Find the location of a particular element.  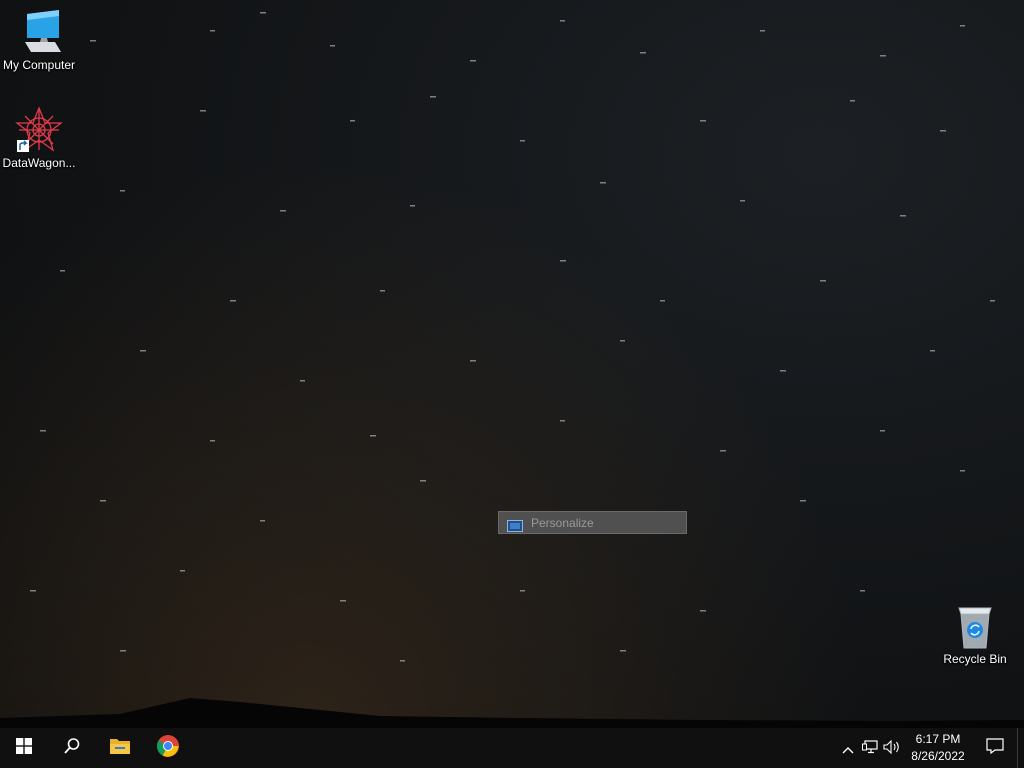

desktop-icon-label: Recycle Bin is located at coordinates (975, 659).